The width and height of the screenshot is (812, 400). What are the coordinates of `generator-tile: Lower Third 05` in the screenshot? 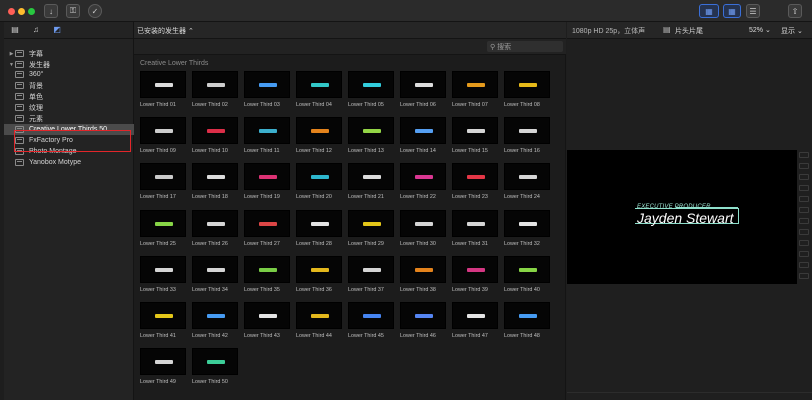 It's located at (371, 89).